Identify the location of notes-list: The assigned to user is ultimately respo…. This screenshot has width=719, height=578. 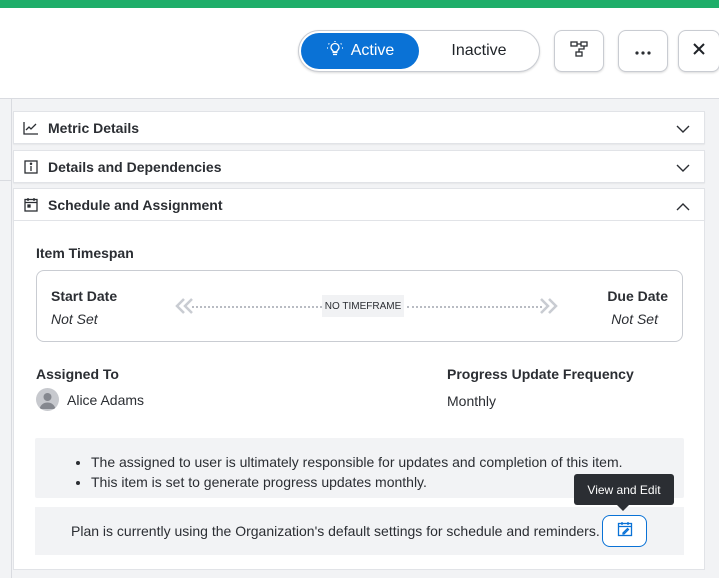
(357, 472).